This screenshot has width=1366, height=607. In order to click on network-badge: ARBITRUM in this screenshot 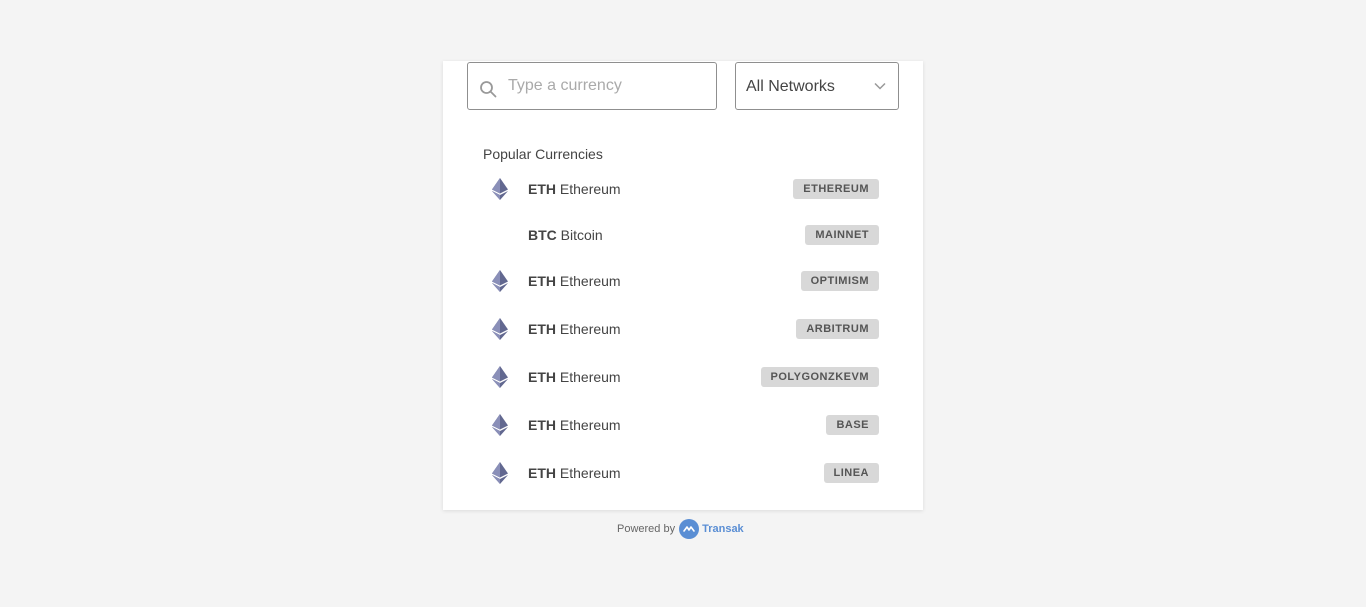, I will do `click(837, 329)`.